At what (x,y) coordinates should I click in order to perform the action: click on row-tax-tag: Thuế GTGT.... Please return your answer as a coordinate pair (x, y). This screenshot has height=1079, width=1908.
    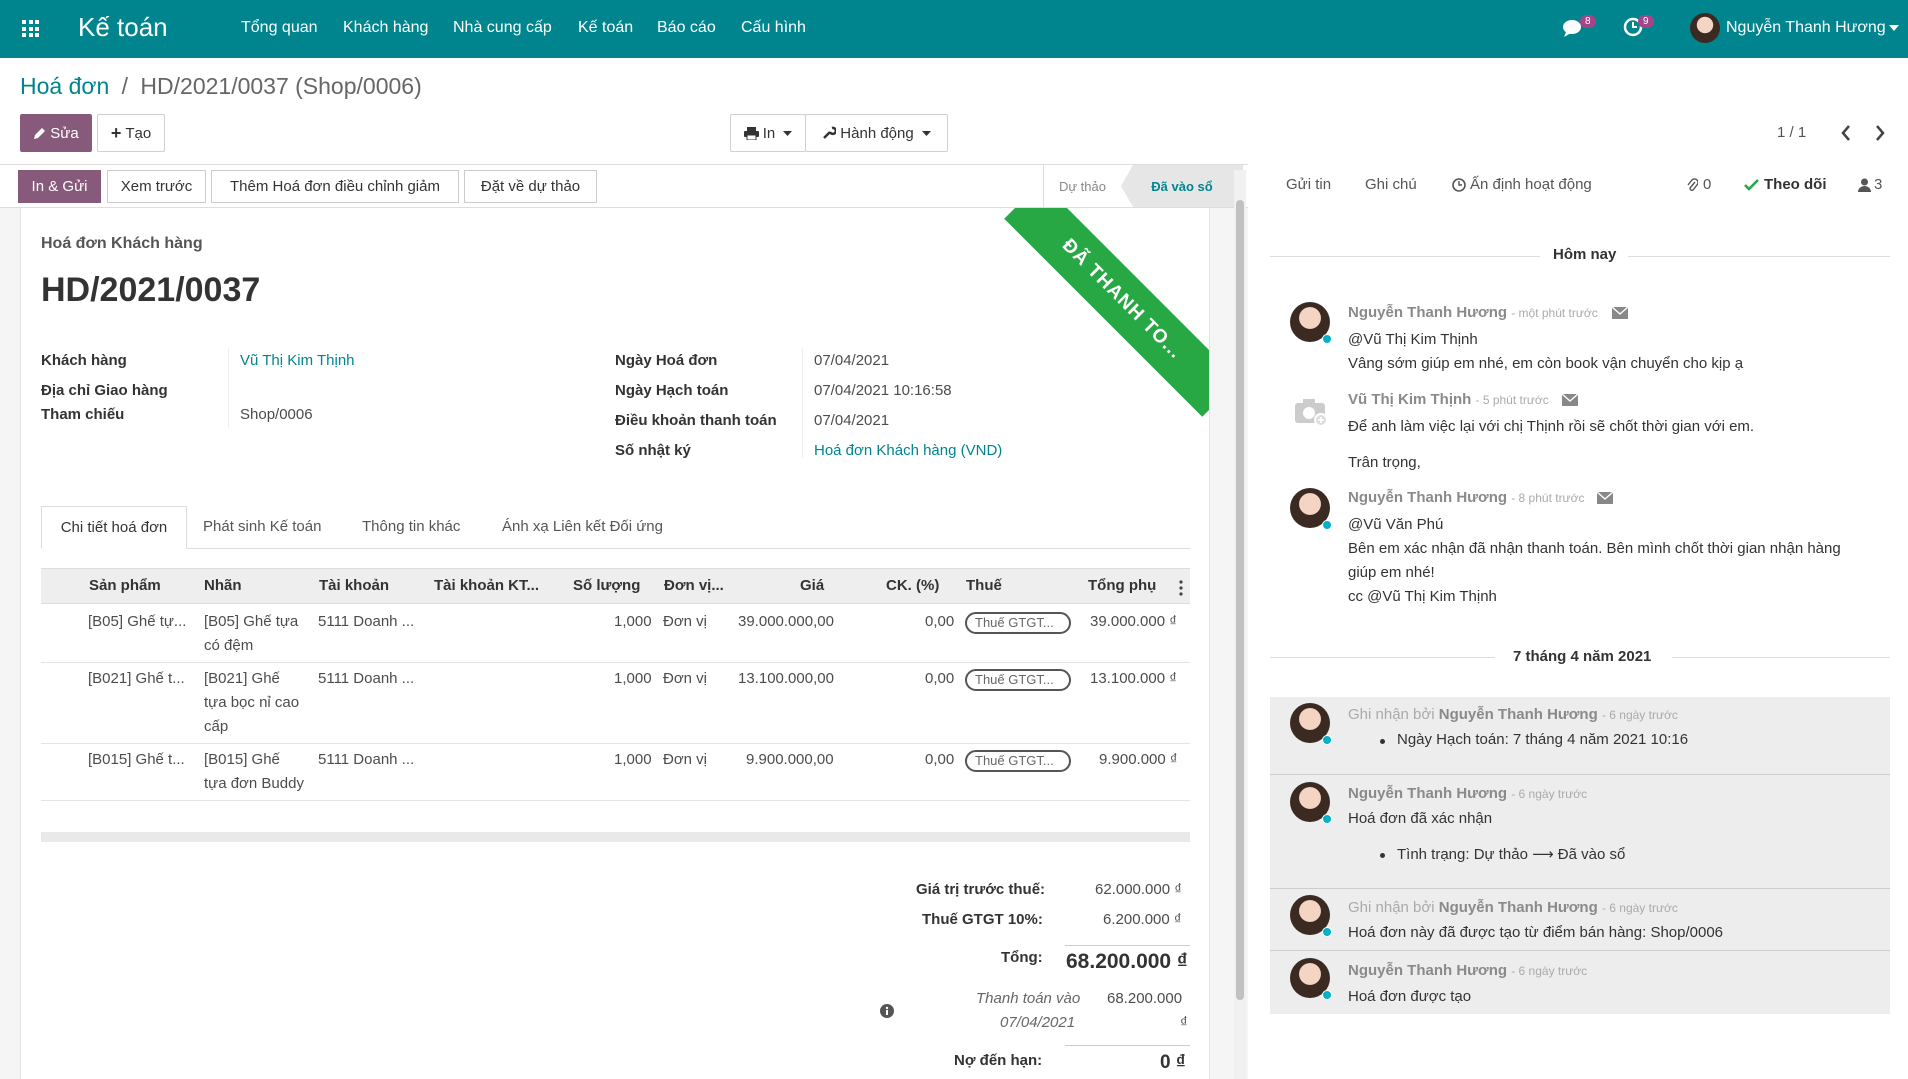
    Looking at the image, I should click on (1018, 761).